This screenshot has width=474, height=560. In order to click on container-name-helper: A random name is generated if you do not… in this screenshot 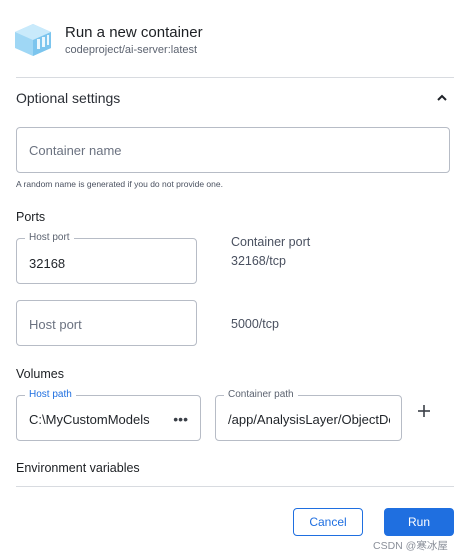, I will do `click(119, 184)`.